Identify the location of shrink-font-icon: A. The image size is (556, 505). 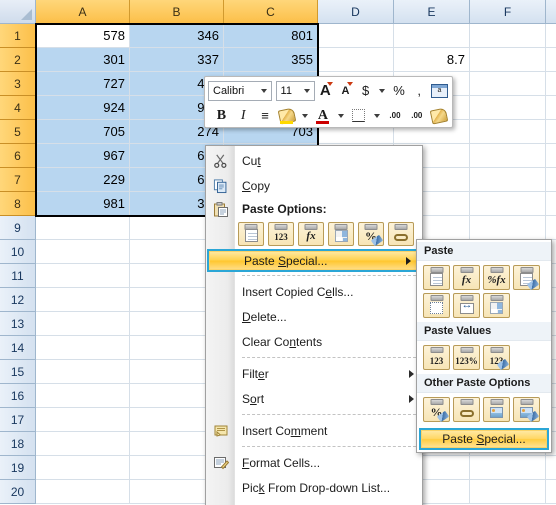
(345, 90).